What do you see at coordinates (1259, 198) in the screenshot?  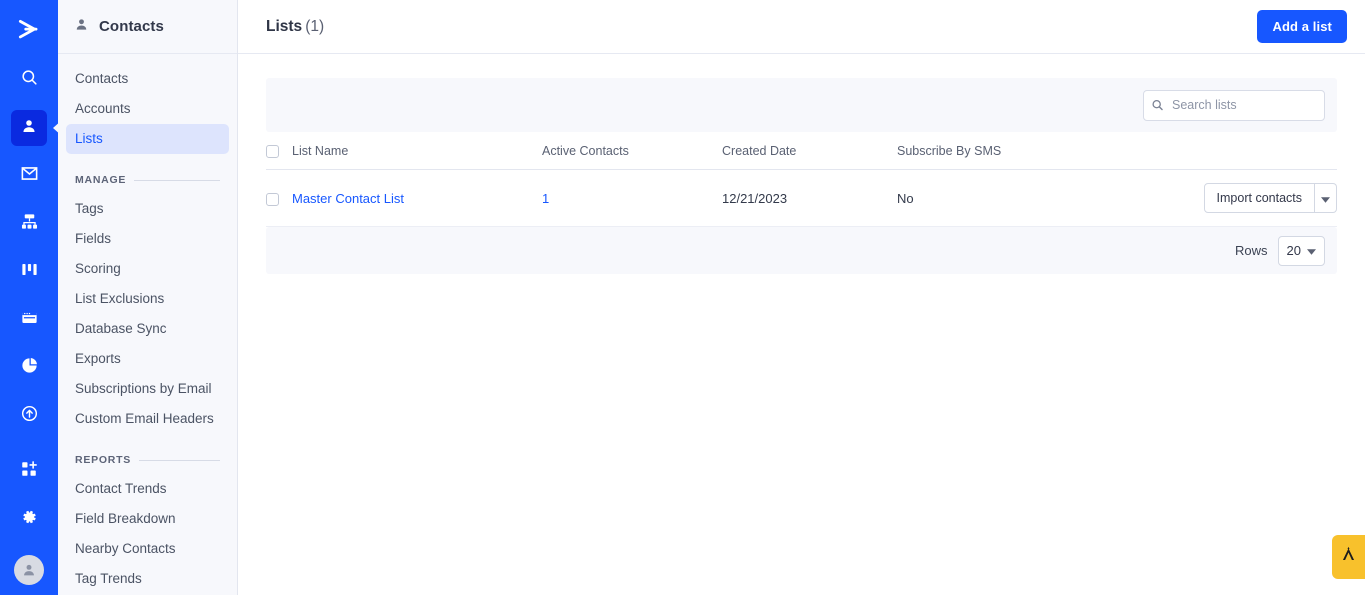 I see `import-contacts-button: Import contacts` at bounding box center [1259, 198].